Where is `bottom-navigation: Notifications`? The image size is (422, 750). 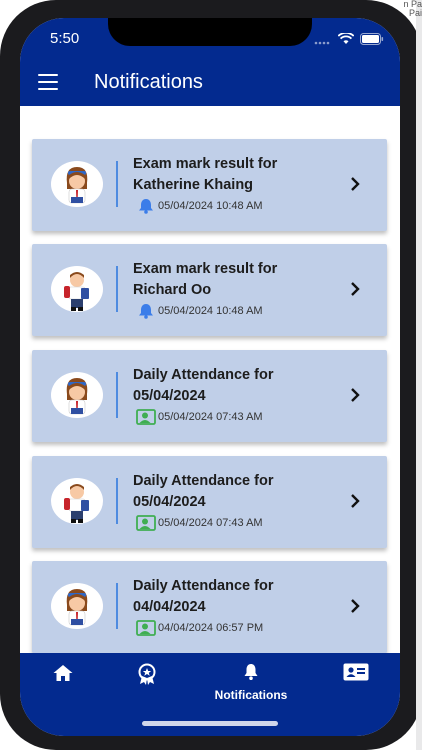
bottom-navigation: Notifications is located at coordinates (210, 694).